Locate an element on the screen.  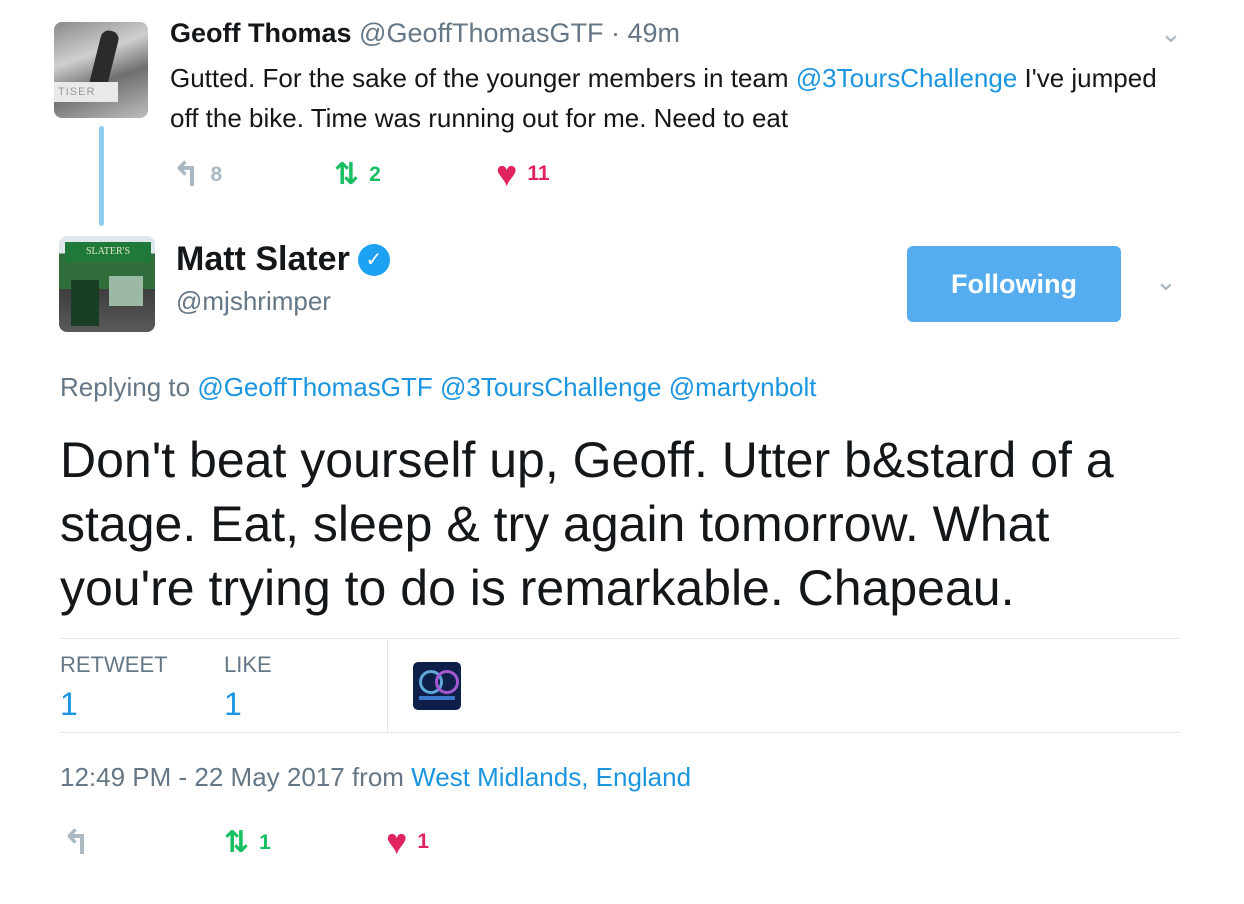
retweet-stat: RETWEET 1 is located at coordinates (114, 687).